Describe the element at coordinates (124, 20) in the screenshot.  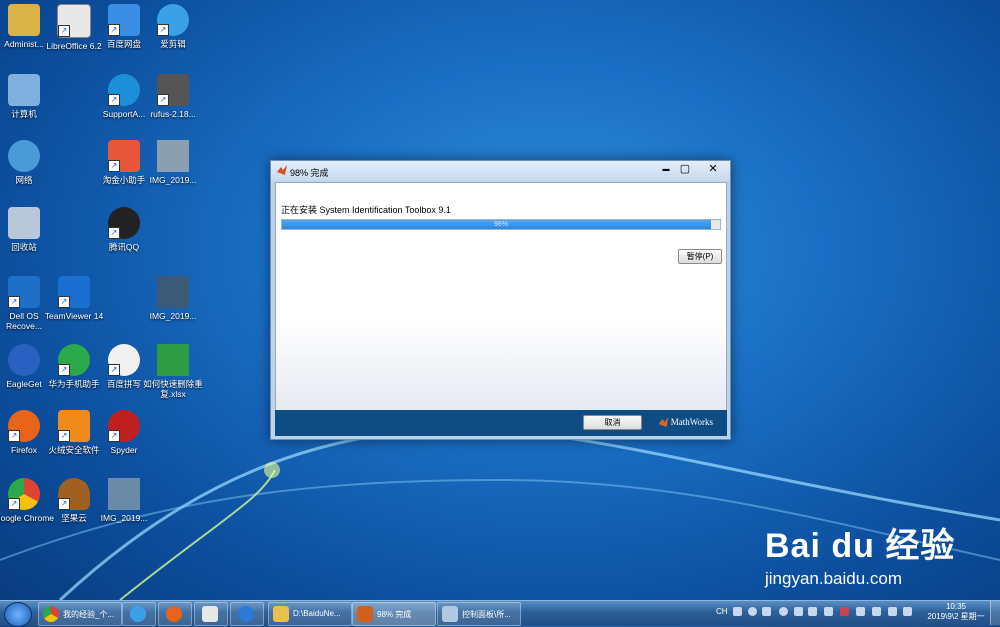
I see `cloud-icon: ↗` at that location.